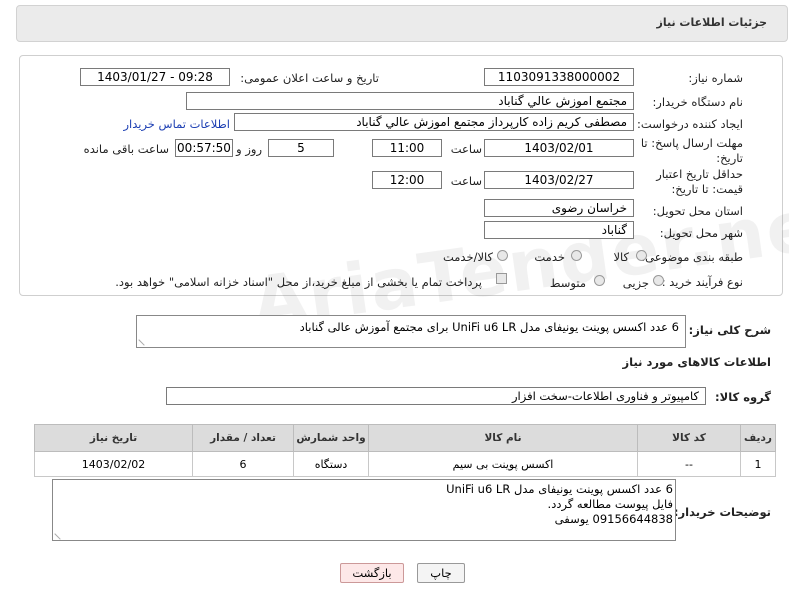  What do you see at coordinates (658, 280) in the screenshot?
I see `process-minor-radio` at bounding box center [658, 280].